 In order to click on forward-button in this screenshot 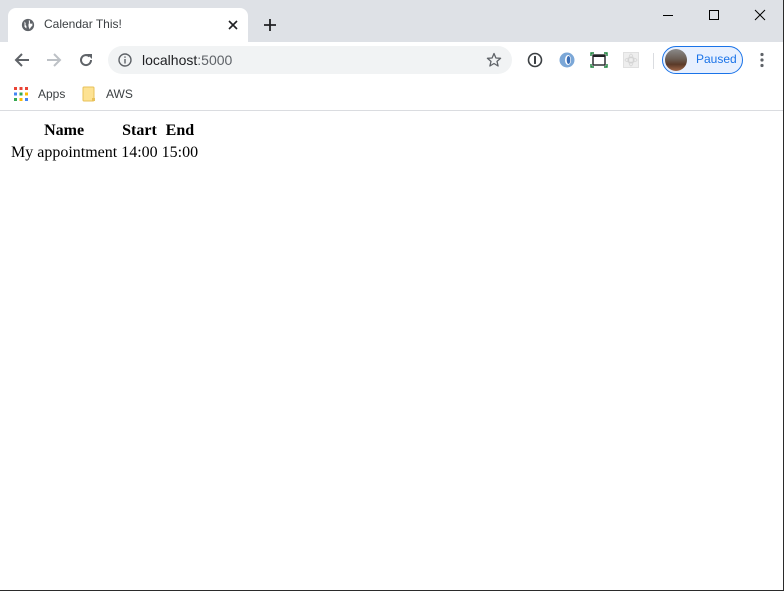, I will do `click(54, 60)`.